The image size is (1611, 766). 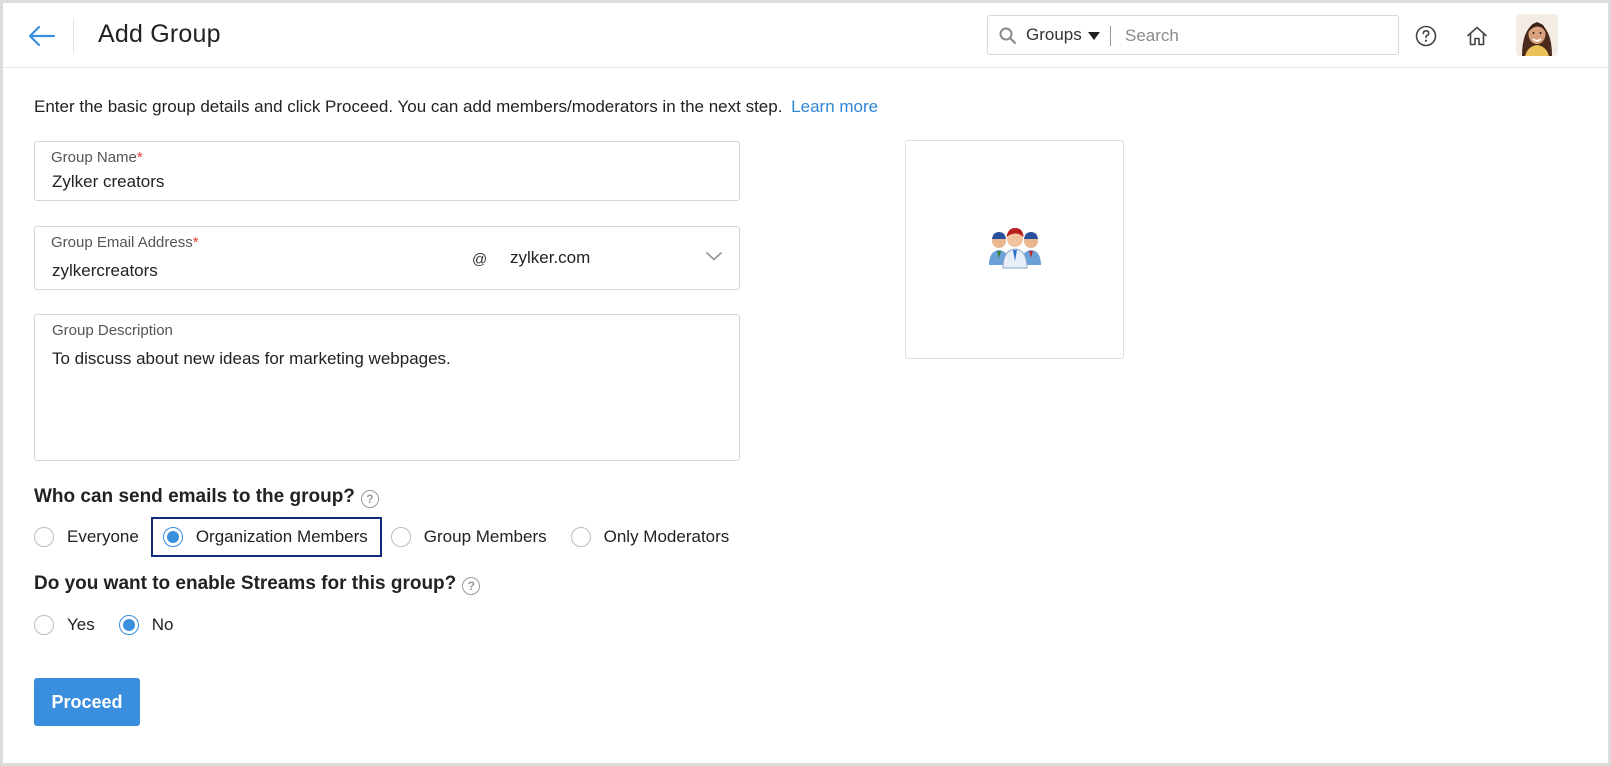 What do you see at coordinates (103, 536) in the screenshot?
I see `radio-label: Everyone` at bounding box center [103, 536].